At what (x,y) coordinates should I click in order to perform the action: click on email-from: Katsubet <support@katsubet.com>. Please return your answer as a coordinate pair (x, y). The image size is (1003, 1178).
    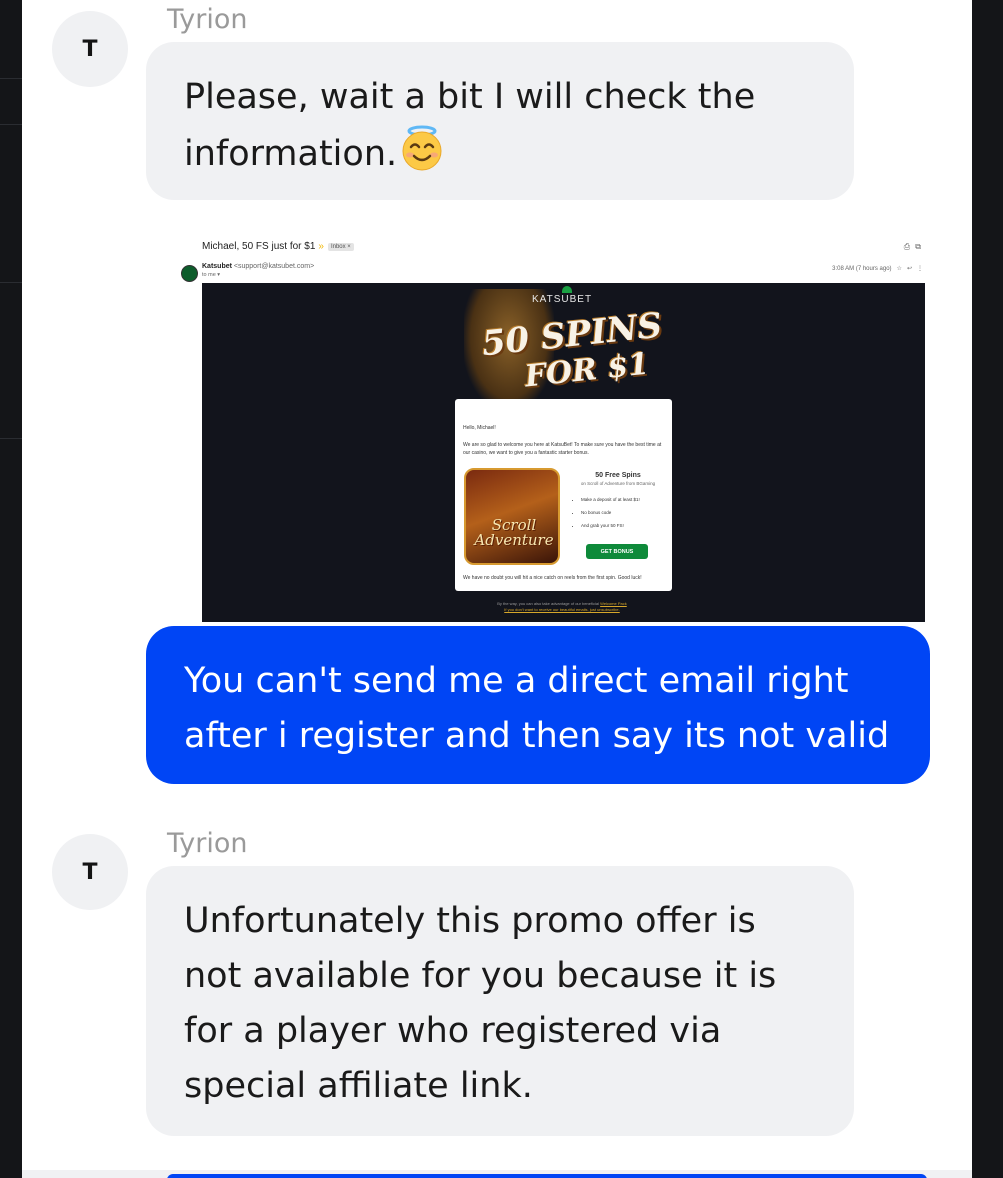
    Looking at the image, I should click on (258, 266).